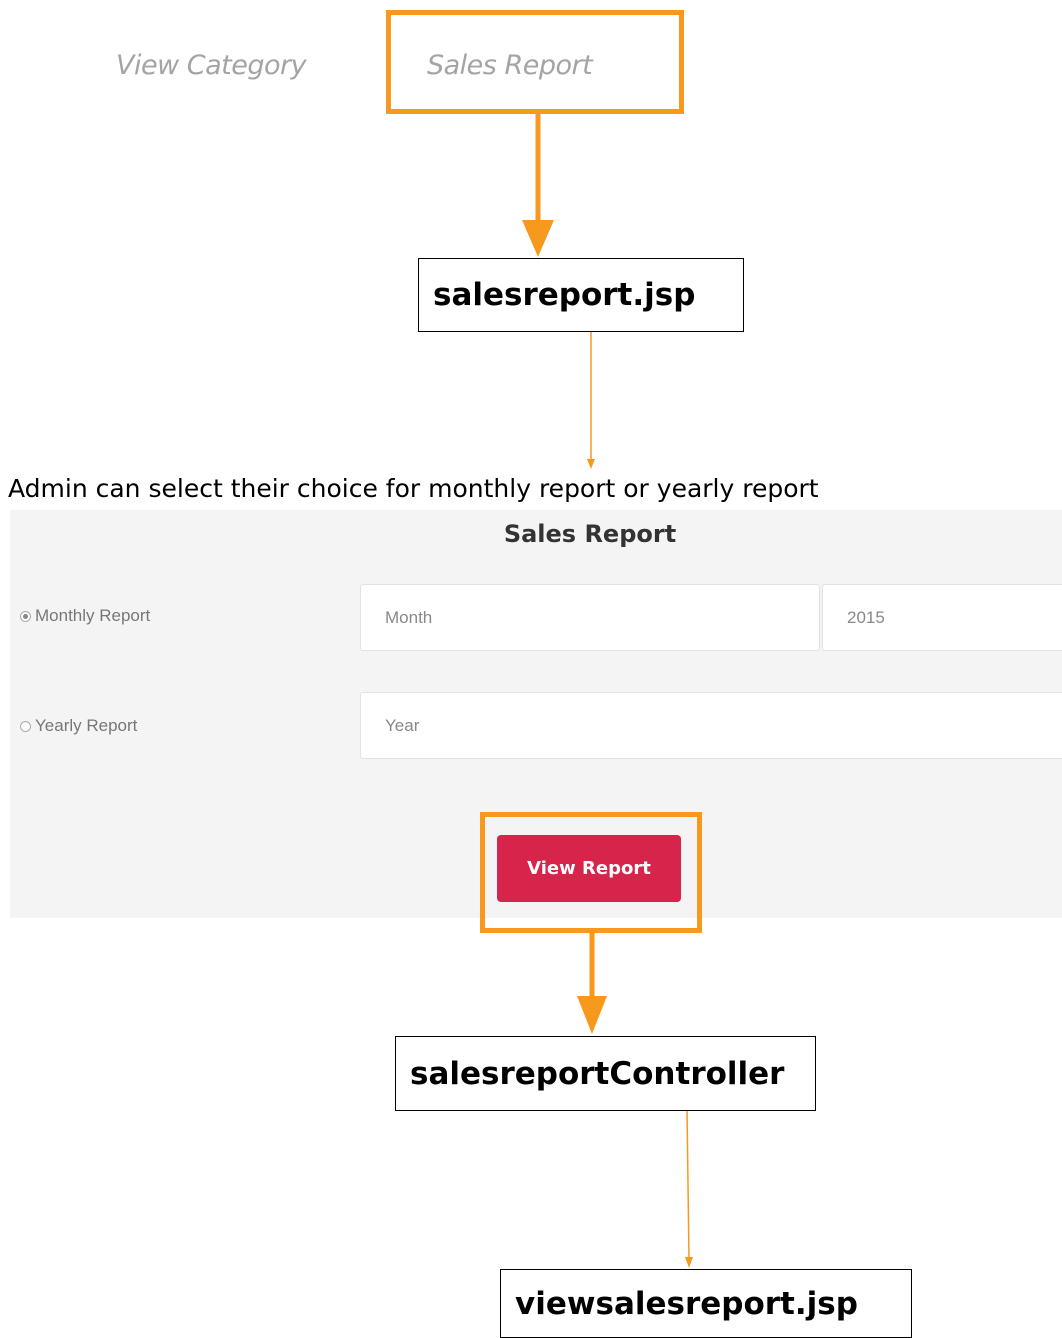  I want to click on arrowhead-jsp-to-form, so click(591, 464).